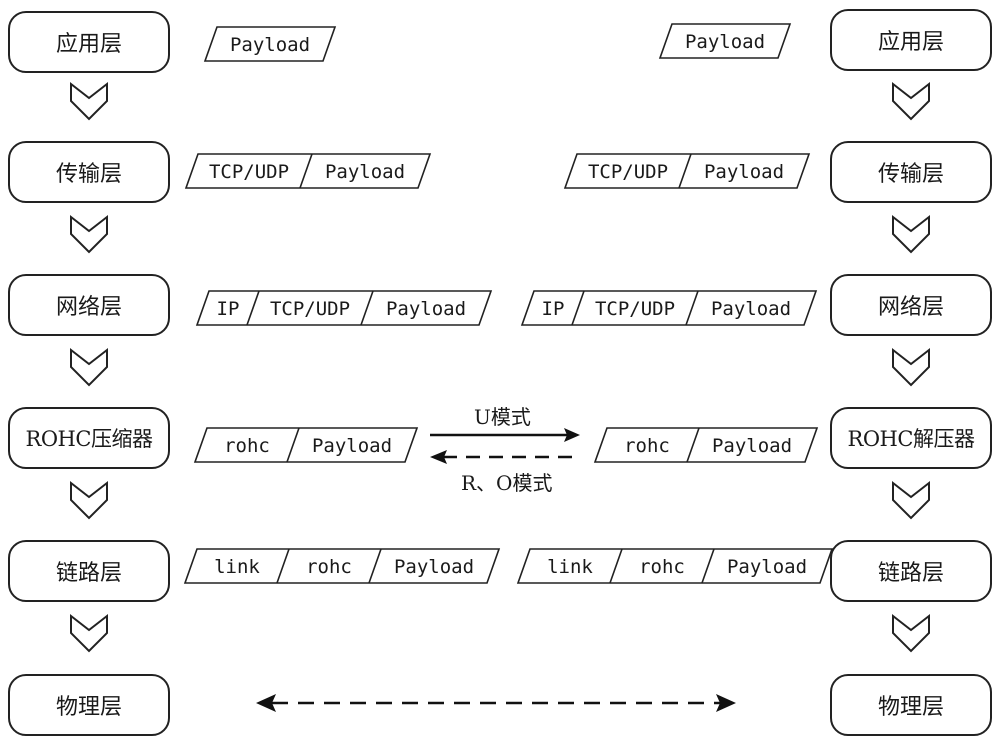 Image resolution: width=1000 pixels, height=745 pixels. Describe the element at coordinates (687, 171) in the screenshot. I see `receiver-packet-1: TCP/UDP Payload` at that location.